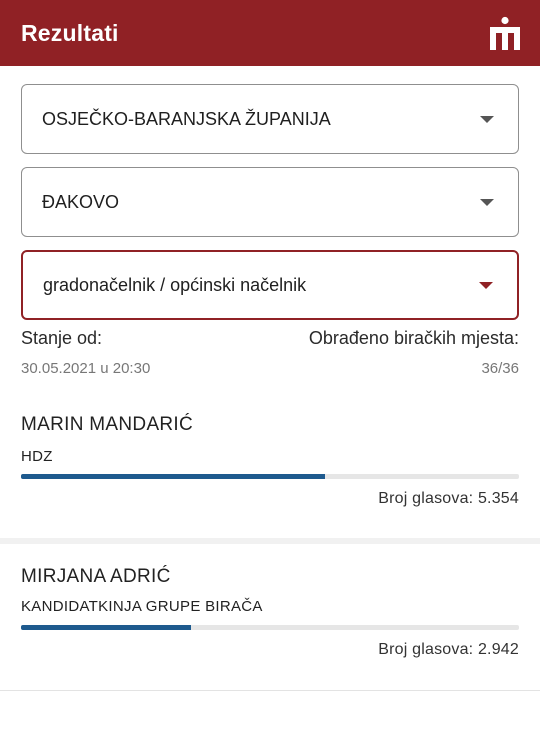  I want to click on as-of-value: 30.05.2021 u 20:30, so click(86, 368).